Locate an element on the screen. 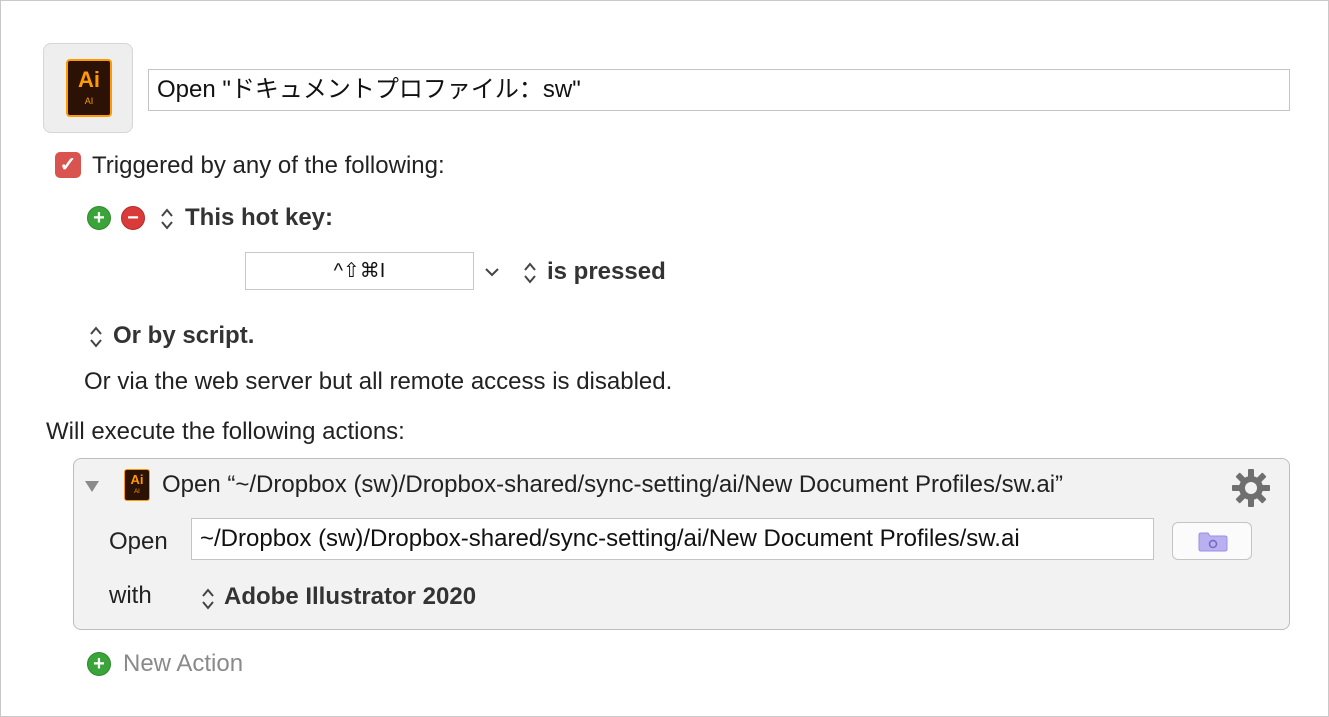 This screenshot has width=1329, height=717. hotkey-condition-popup-icon is located at coordinates (530, 275).